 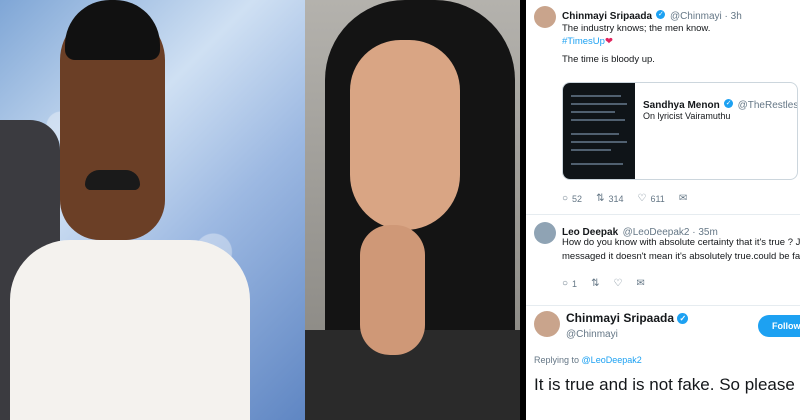 I want to click on like-button: ♡ 611, so click(x=650, y=198).